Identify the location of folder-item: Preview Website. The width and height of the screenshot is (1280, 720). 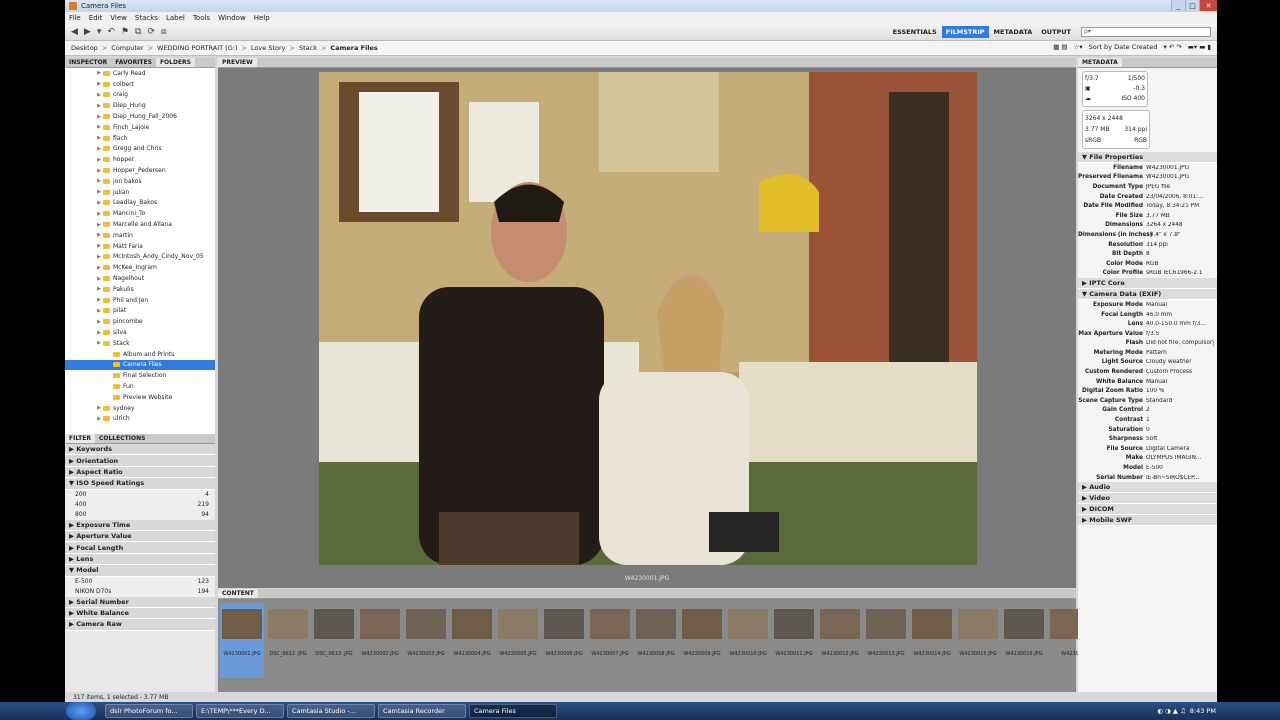
(140, 397).